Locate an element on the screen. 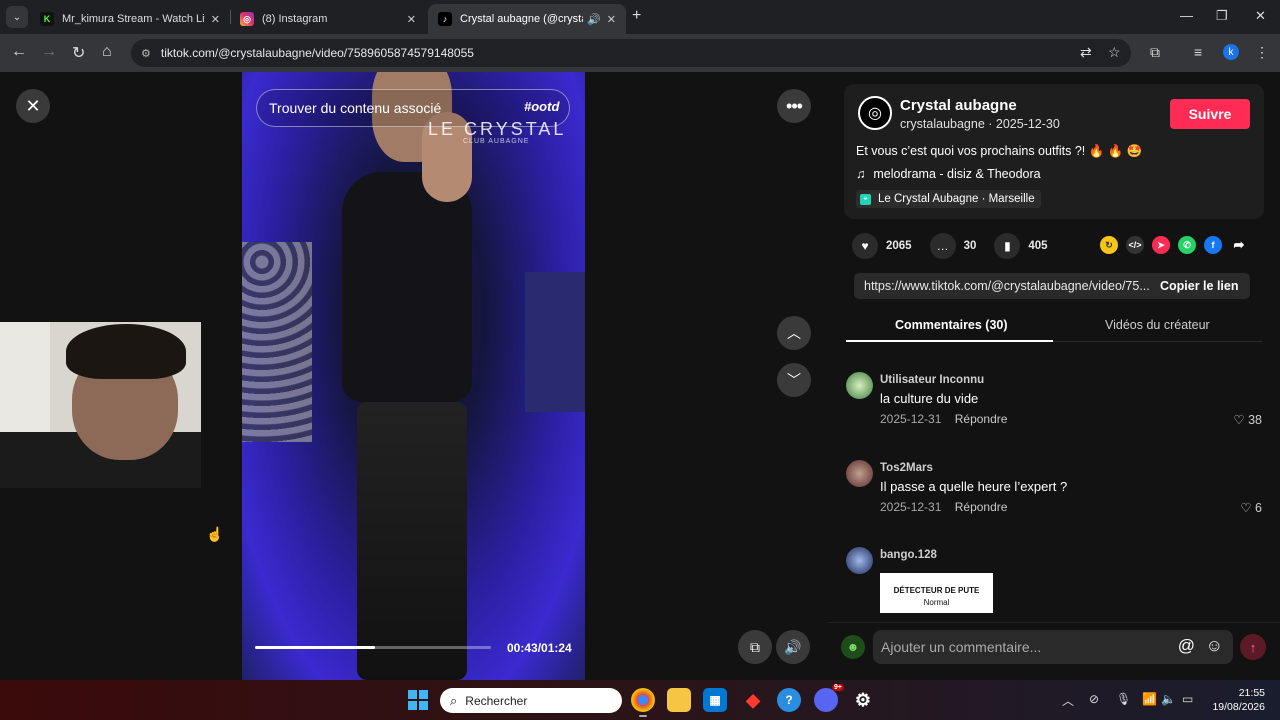  speaker-icon: 🔊 is located at coordinates (594, 19).